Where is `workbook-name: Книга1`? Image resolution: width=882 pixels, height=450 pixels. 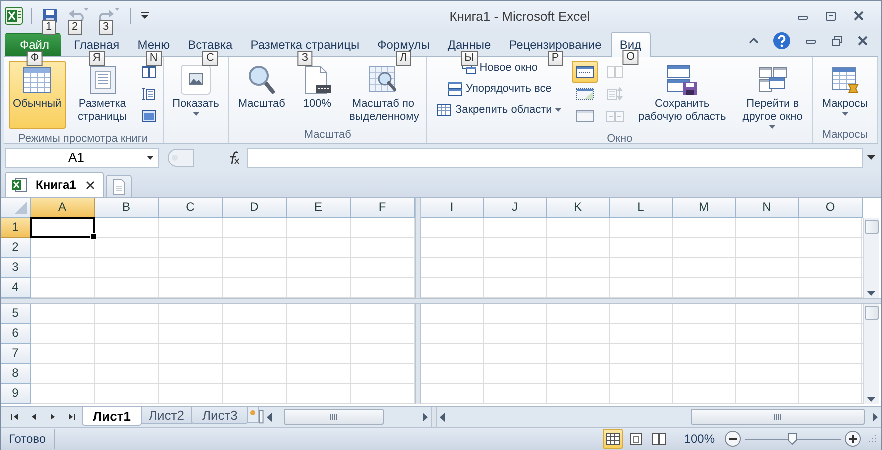 workbook-name: Книга1 is located at coordinates (56, 185).